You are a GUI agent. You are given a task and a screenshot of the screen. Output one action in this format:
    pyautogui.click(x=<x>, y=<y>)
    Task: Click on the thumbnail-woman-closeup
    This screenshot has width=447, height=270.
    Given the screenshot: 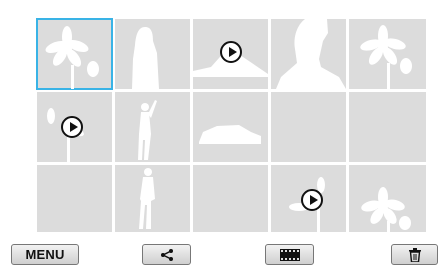 What is the action you would take?
    pyautogui.click(x=308, y=54)
    